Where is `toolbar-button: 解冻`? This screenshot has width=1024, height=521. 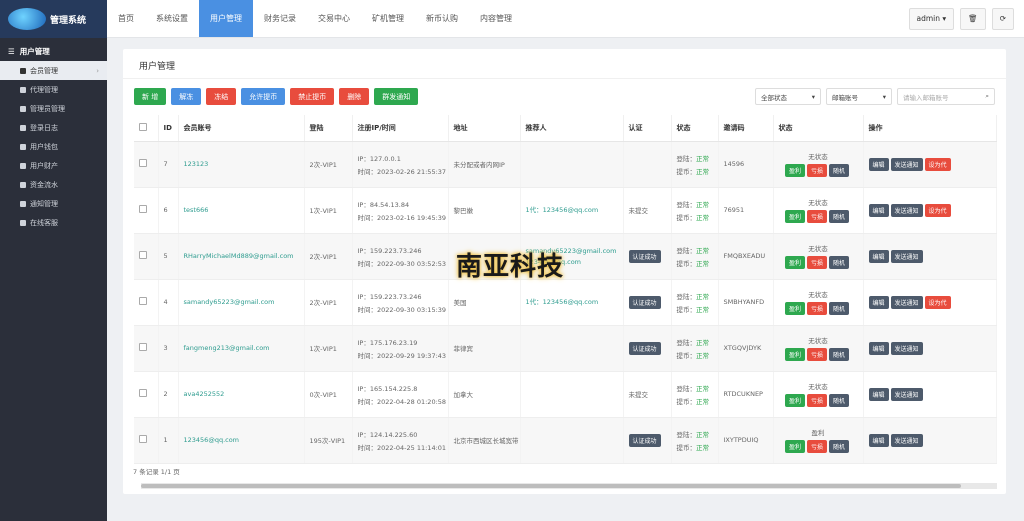
toolbar-button: 解冻 is located at coordinates (186, 96).